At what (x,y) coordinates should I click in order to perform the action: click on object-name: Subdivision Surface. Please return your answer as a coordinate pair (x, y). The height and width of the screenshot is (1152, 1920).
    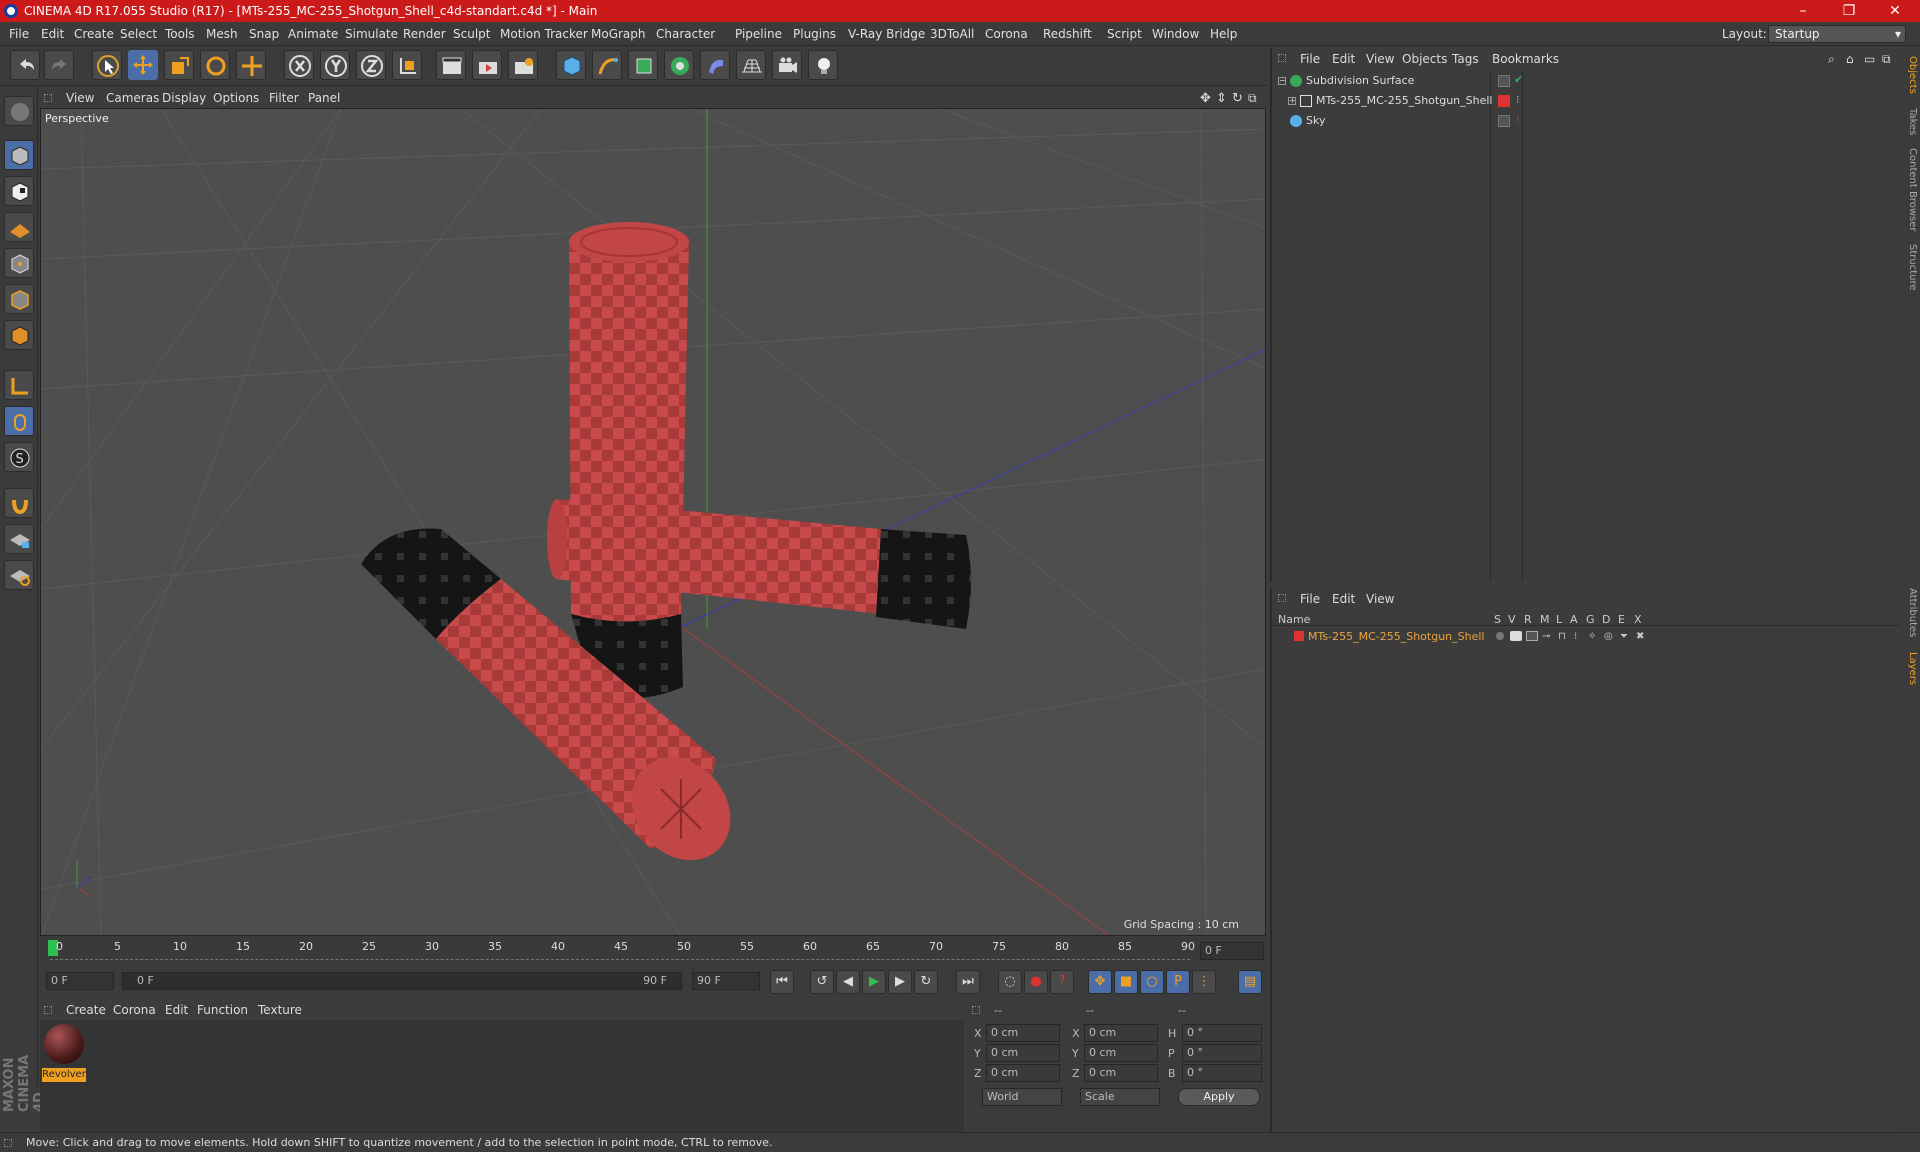
    Looking at the image, I should click on (1360, 80).